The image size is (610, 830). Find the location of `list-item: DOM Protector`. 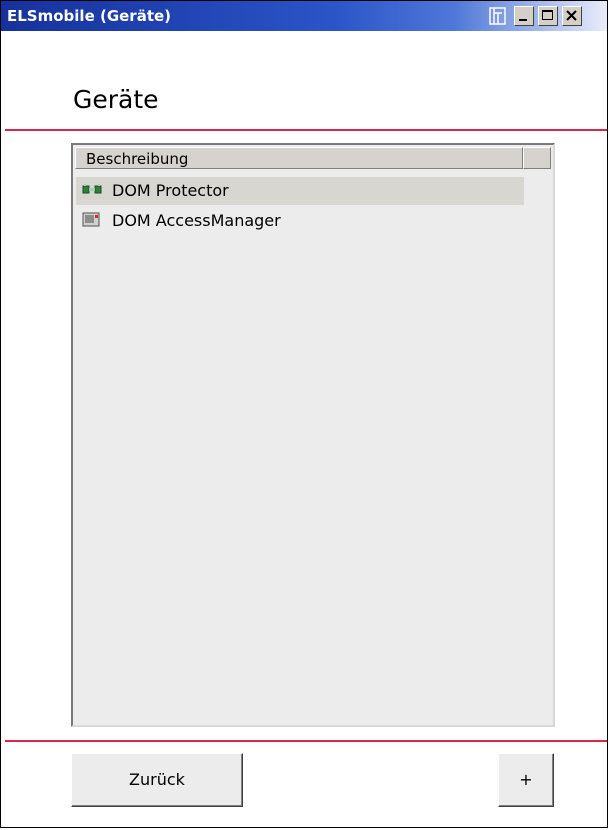

list-item: DOM Protector is located at coordinates (300, 191).